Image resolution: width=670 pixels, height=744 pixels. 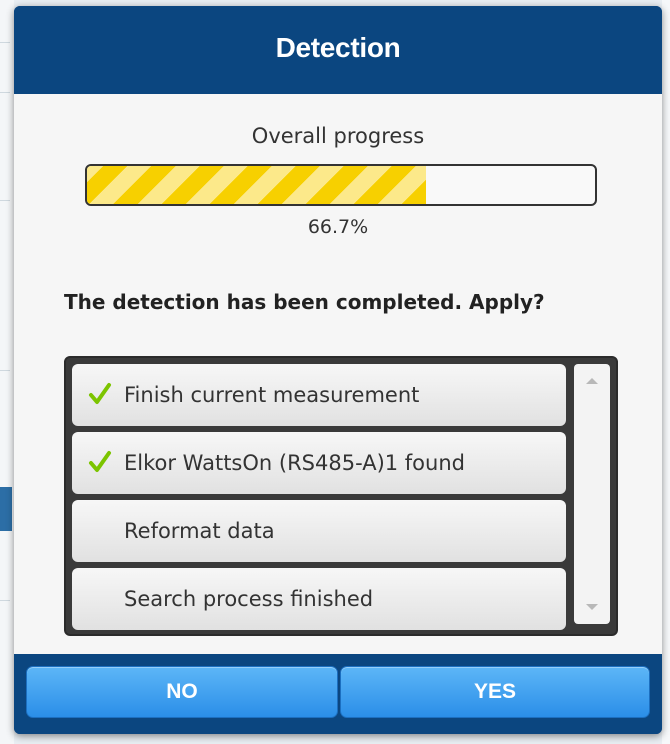 I want to click on step-label: Finish current measurement, so click(x=272, y=395).